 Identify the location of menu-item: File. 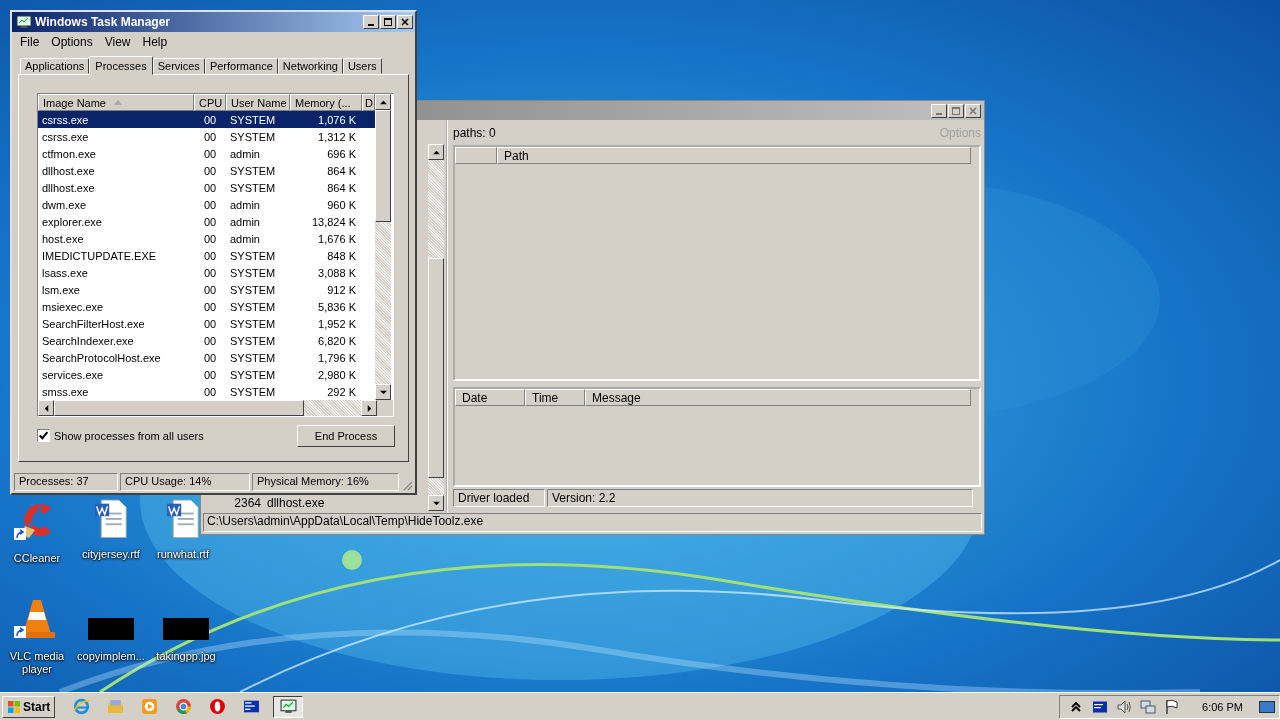
(30, 42).